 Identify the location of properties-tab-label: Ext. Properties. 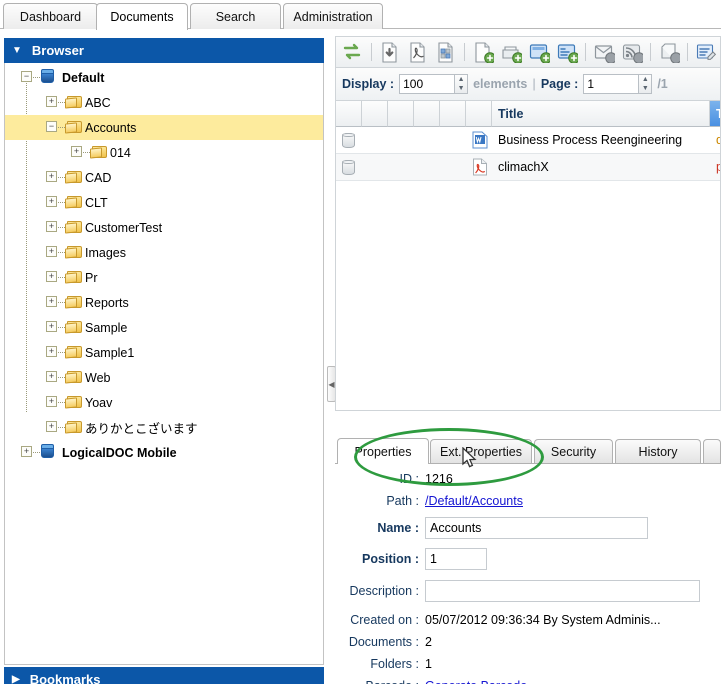
(481, 452).